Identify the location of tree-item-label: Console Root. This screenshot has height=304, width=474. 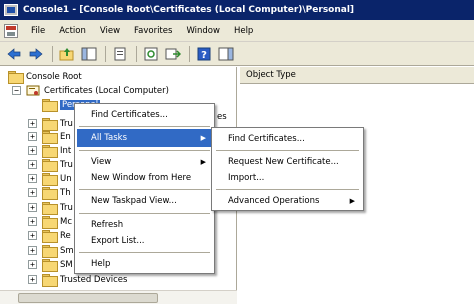
(54, 76).